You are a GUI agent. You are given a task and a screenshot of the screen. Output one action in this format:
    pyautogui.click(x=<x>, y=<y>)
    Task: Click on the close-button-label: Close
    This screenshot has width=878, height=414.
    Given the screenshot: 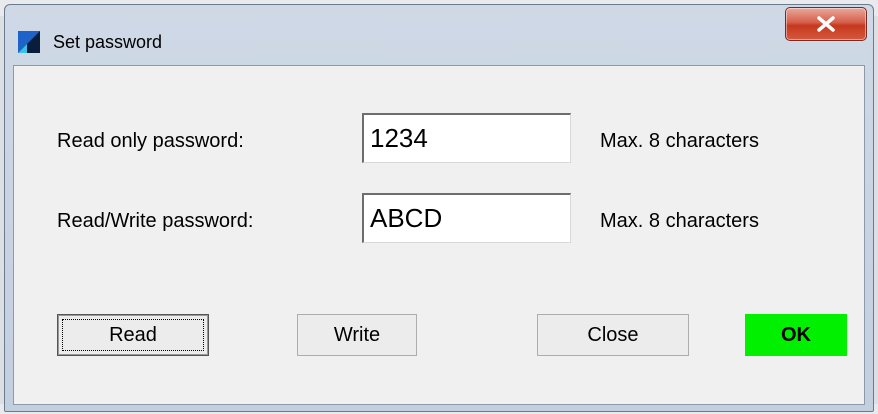 What is the action you would take?
    pyautogui.click(x=613, y=335)
    